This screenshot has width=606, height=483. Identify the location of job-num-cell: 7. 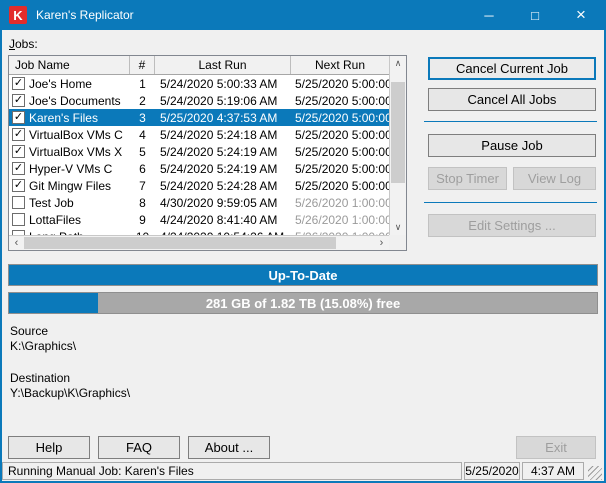
(142, 185).